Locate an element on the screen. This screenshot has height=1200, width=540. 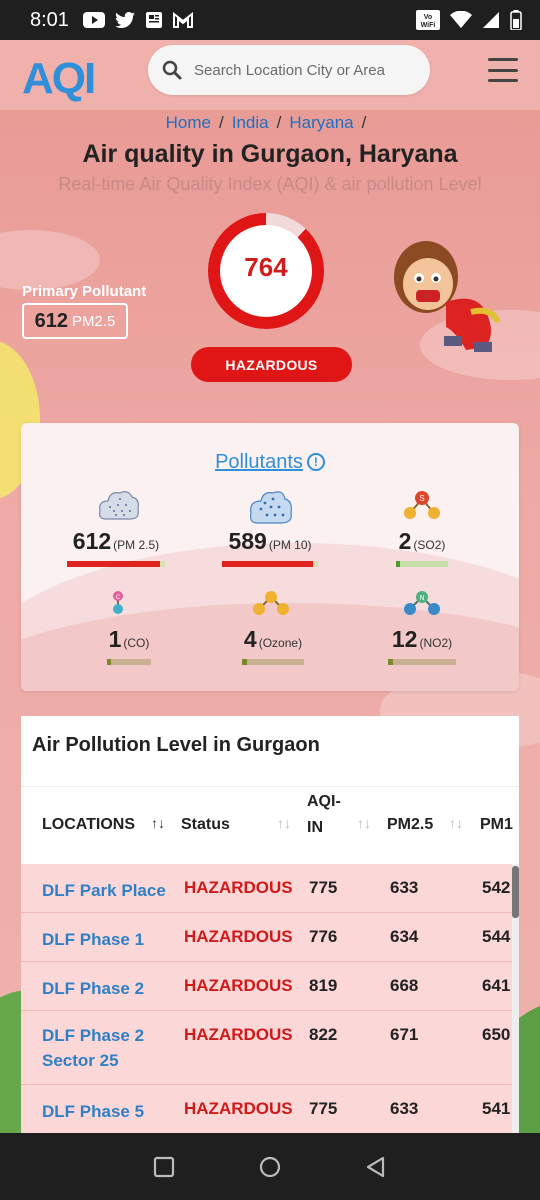
svg-text: WiFi is located at coordinates (428, 25).